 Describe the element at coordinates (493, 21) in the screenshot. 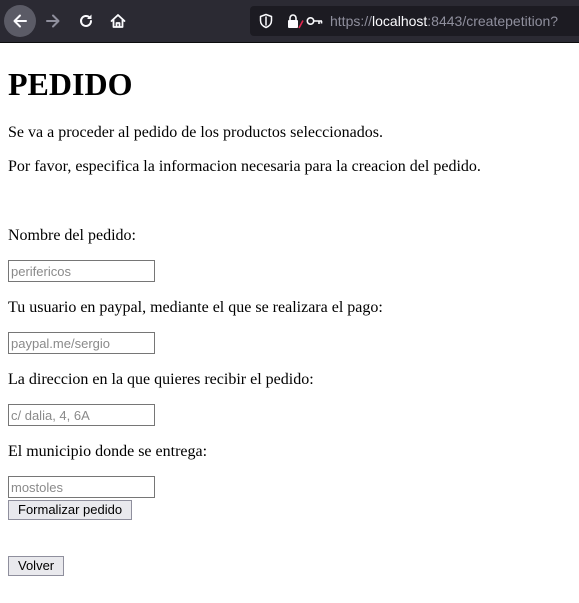

I see `url-path: :8443/createpetition?` at that location.